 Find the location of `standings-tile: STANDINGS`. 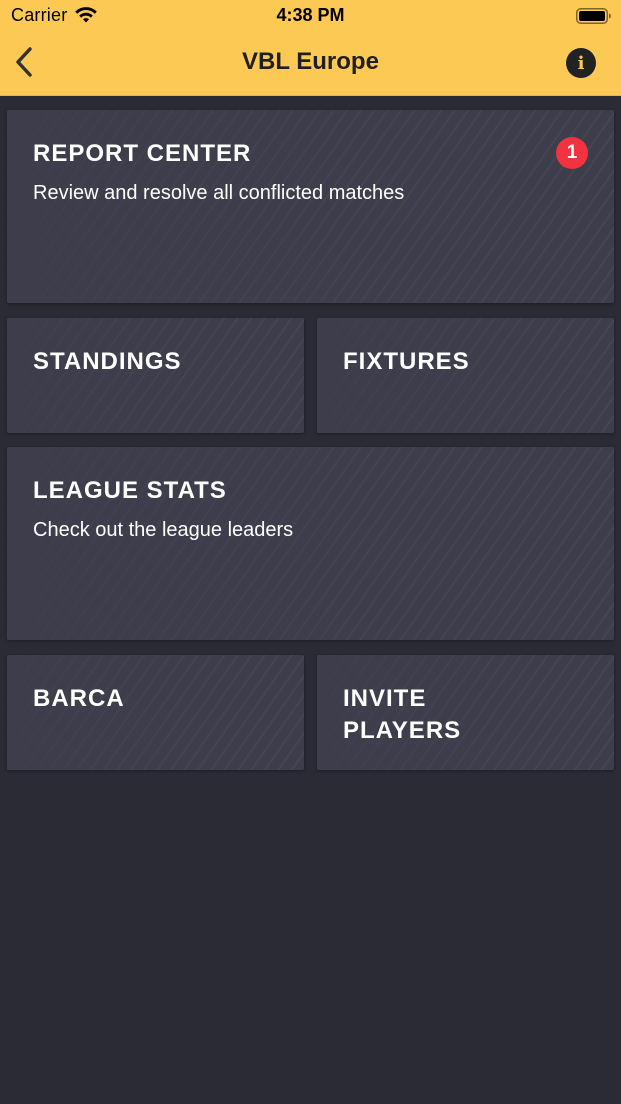

standings-tile: STANDINGS is located at coordinates (155, 375).